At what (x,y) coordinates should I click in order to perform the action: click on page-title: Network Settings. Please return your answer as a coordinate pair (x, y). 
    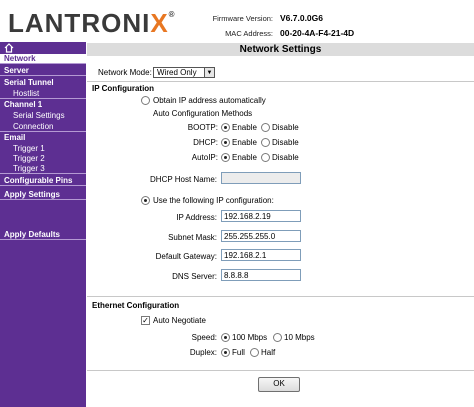
    Looking at the image, I should click on (280, 49).